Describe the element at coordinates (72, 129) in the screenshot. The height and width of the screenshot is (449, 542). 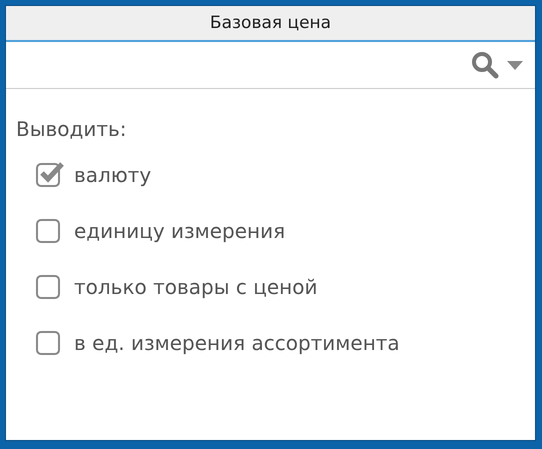
I see `section-label: Выводить:` at that location.